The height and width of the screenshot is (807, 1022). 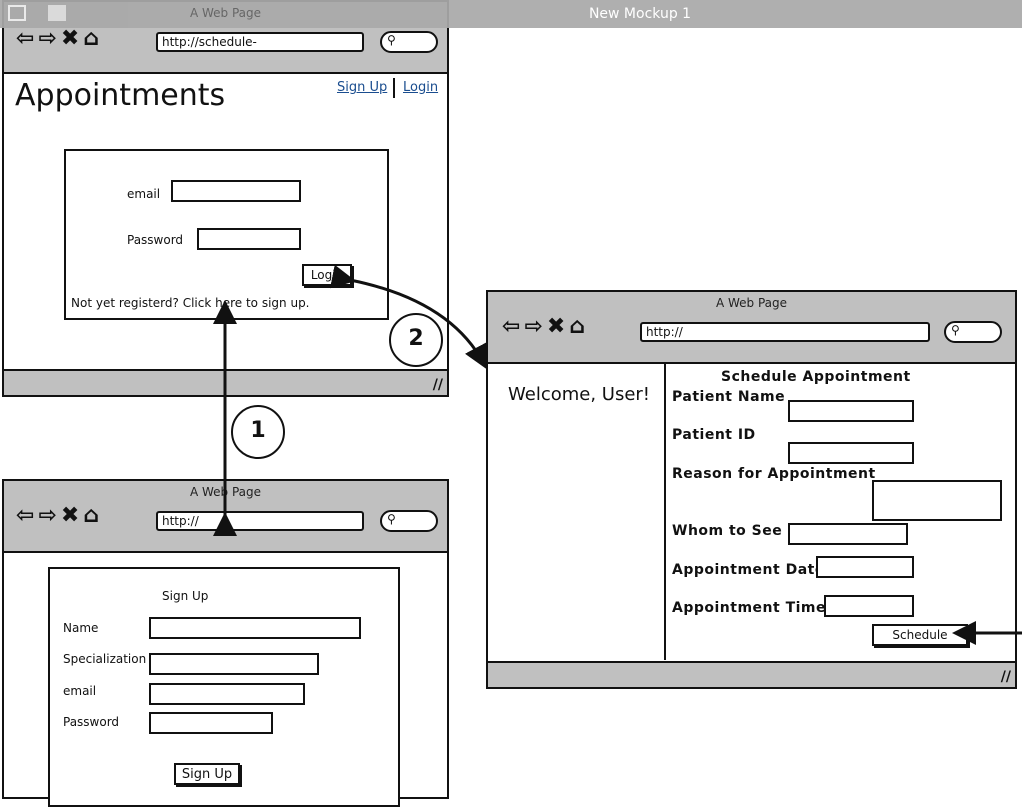 I want to click on step-2-label: 2, so click(x=416, y=338).